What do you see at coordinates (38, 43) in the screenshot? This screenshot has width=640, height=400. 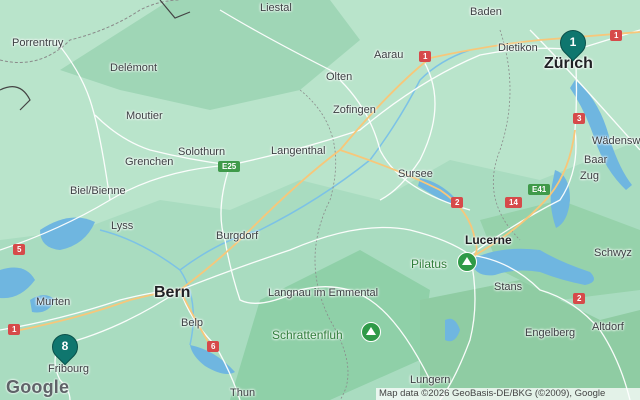 I see `town-label: Porrentruy` at bounding box center [38, 43].